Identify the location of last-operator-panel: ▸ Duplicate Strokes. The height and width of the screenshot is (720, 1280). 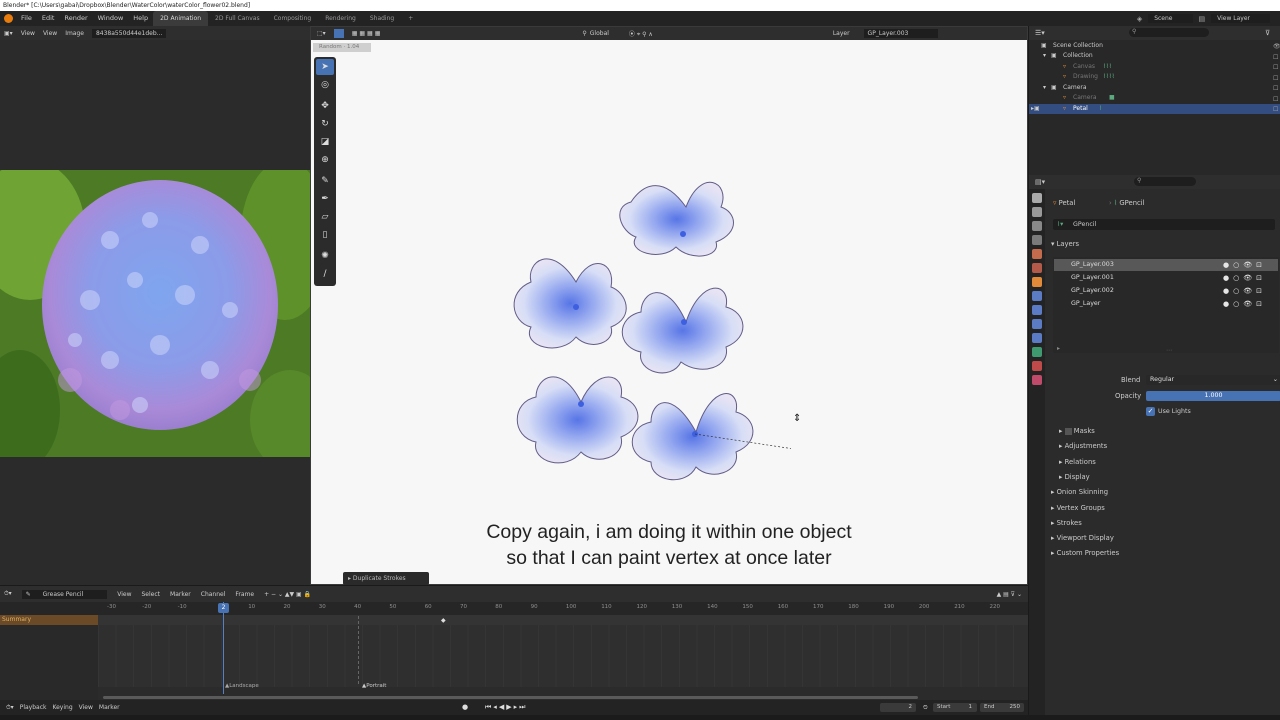
(386, 578).